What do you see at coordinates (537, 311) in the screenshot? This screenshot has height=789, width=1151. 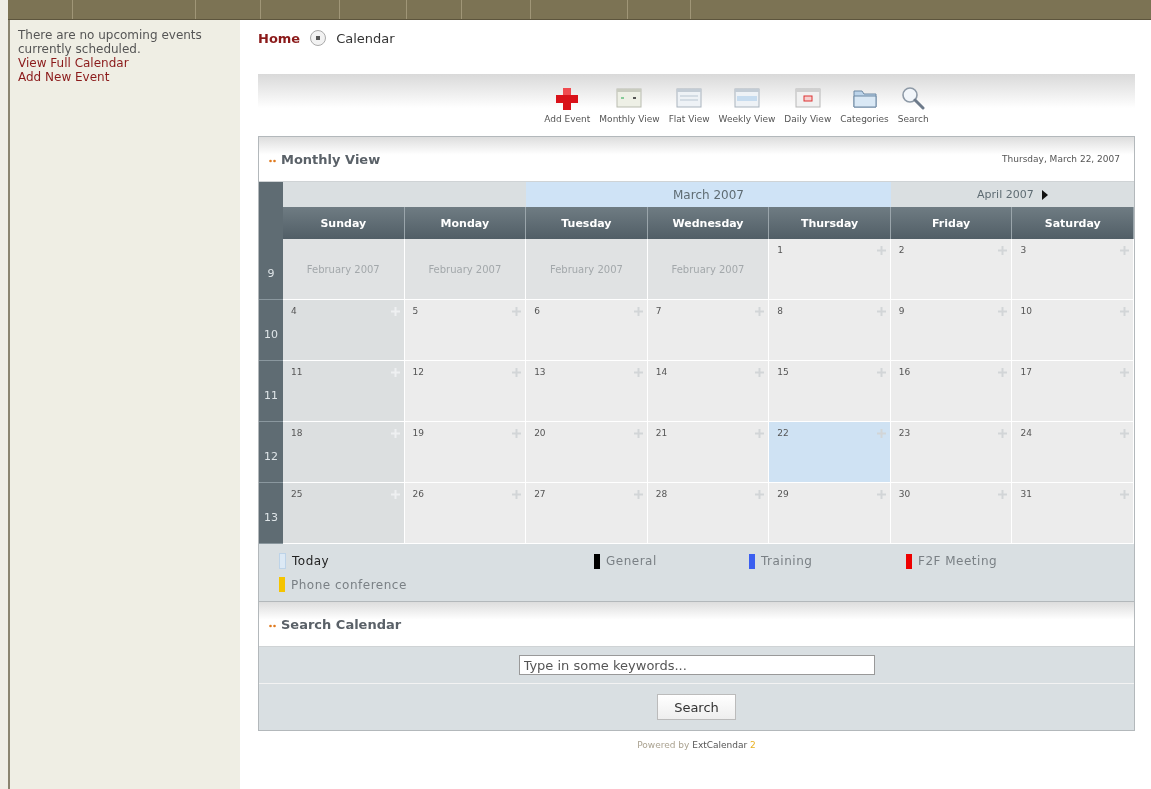 I see `day-number: 6` at bounding box center [537, 311].